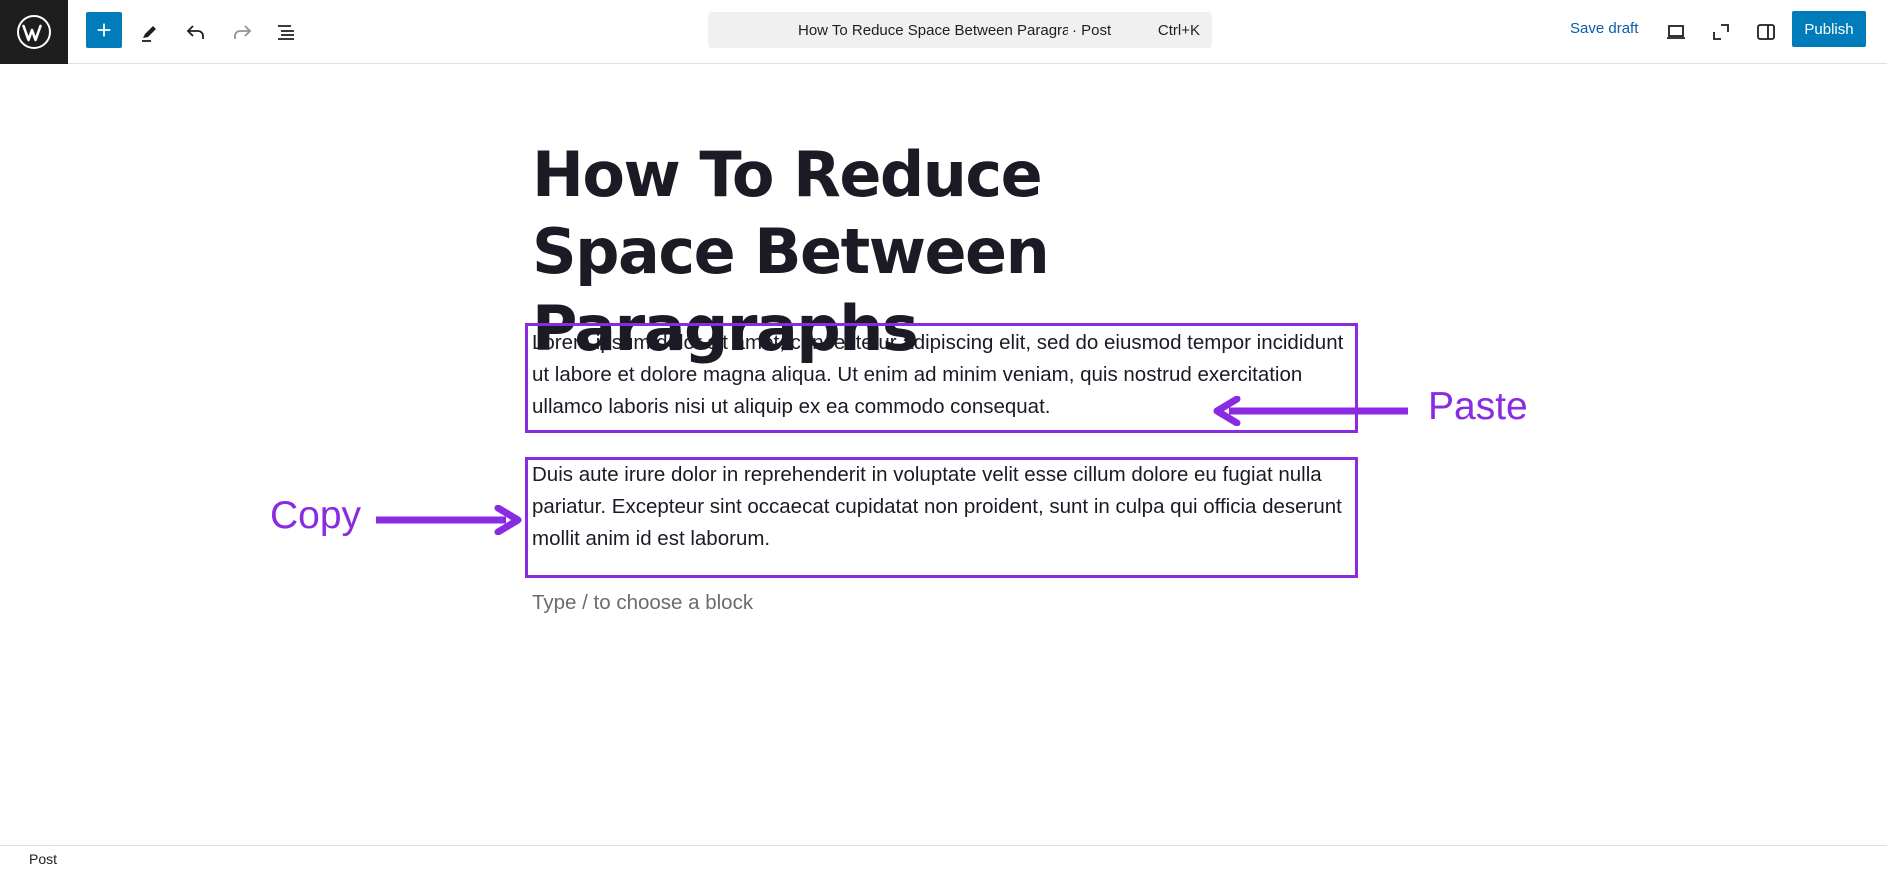 This screenshot has height=869, width=1887. I want to click on add-block-button, so click(104, 30).